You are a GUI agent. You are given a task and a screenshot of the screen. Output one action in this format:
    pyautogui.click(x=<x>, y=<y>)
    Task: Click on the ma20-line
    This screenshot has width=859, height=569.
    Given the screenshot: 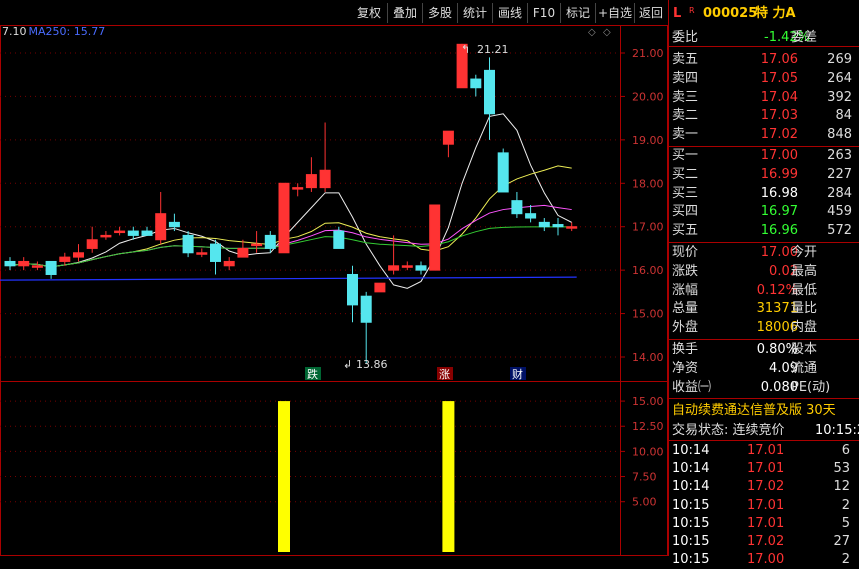 What is the action you would take?
    pyautogui.click(x=290, y=236)
    